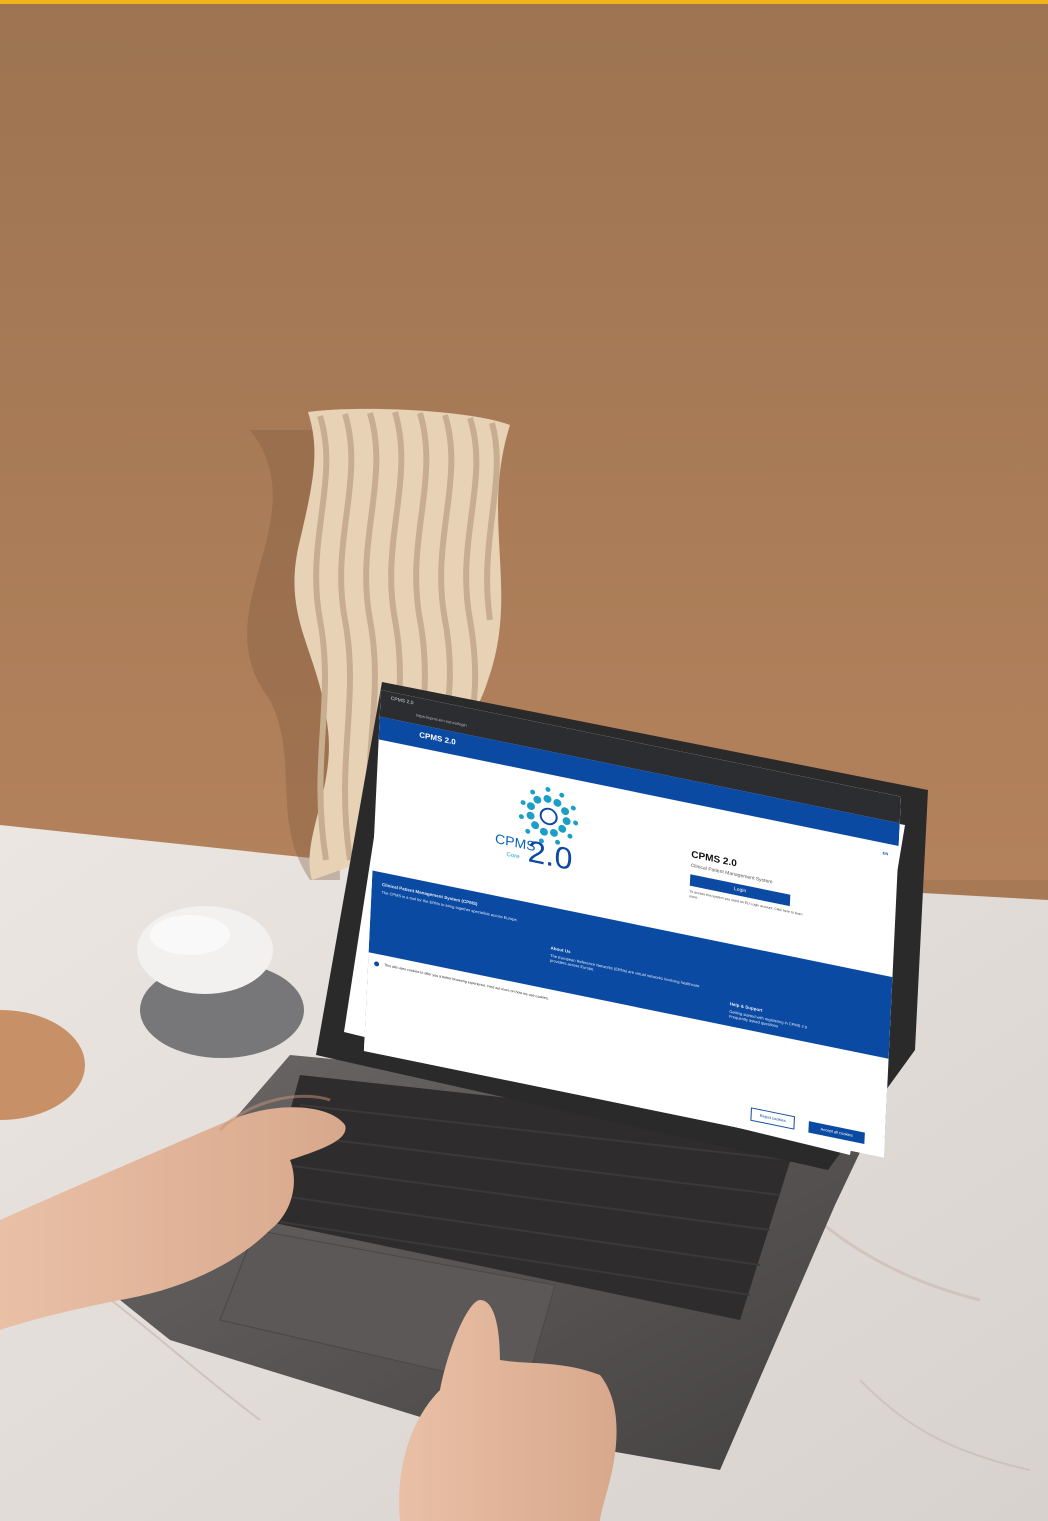 Image resolution: width=1048 pixels, height=1521 pixels. What do you see at coordinates (836, 1132) in the screenshot?
I see `accept-cookies-button: Accept all cookies` at bounding box center [836, 1132].